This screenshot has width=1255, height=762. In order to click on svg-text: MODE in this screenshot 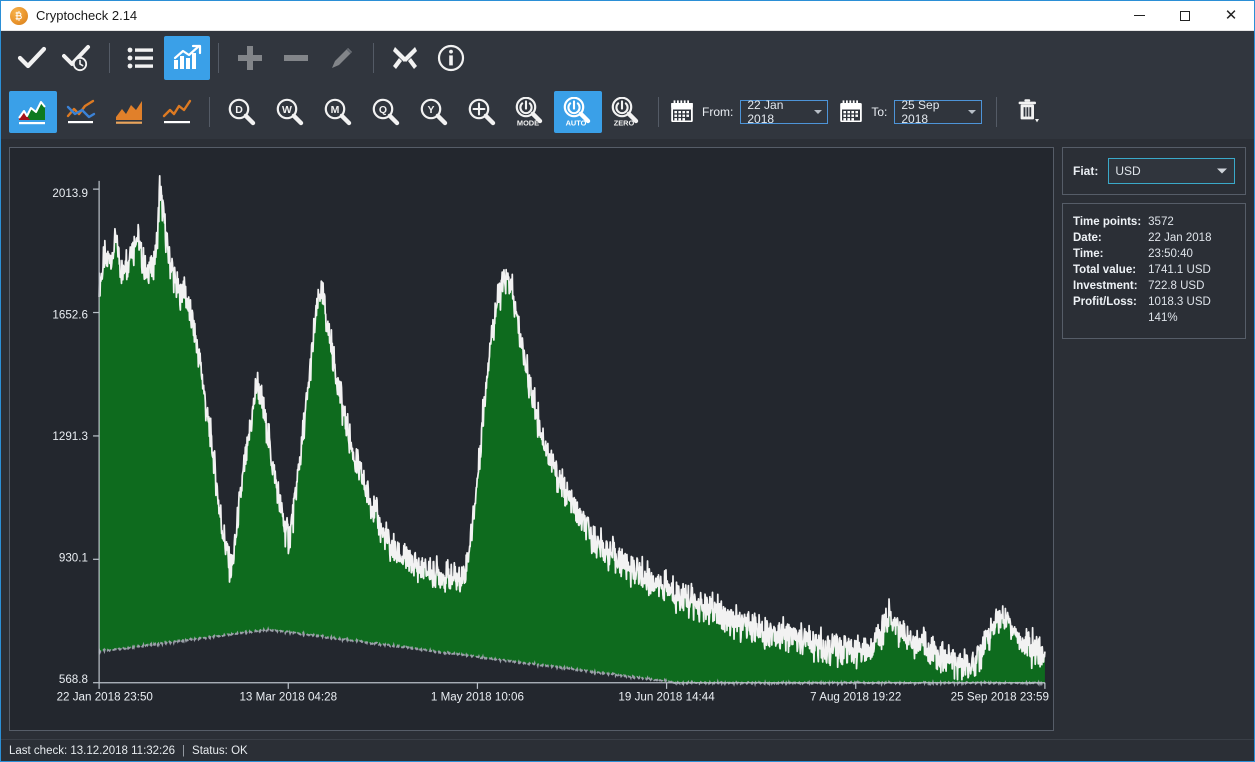, I will do `click(528, 122)`.